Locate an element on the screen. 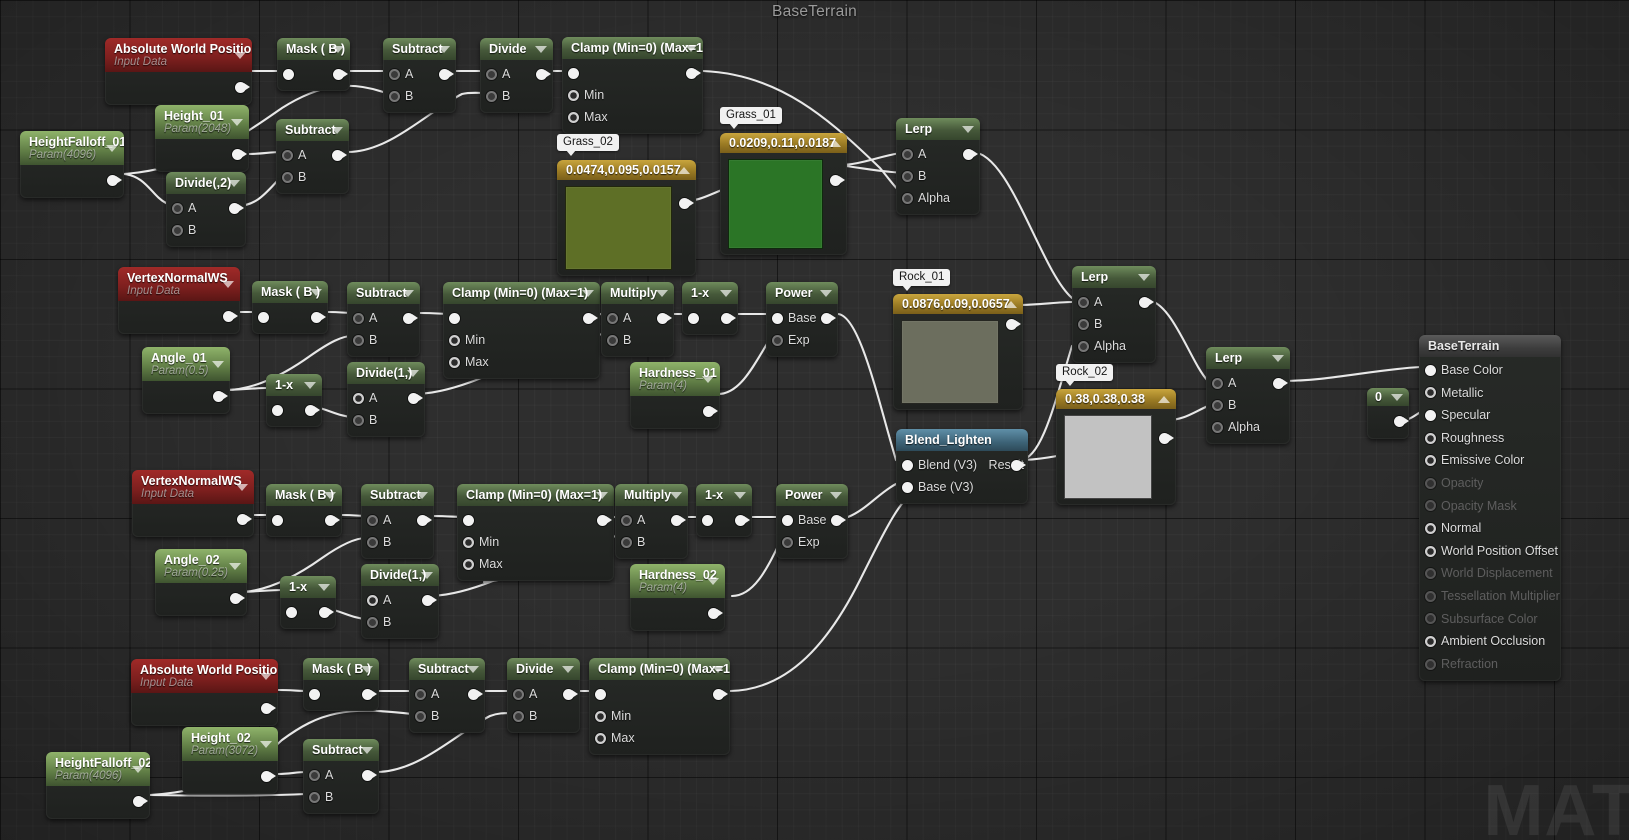 This screenshot has height=840, width=1629. material-output-pin: Opacity Mask is located at coordinates (1490, 506).